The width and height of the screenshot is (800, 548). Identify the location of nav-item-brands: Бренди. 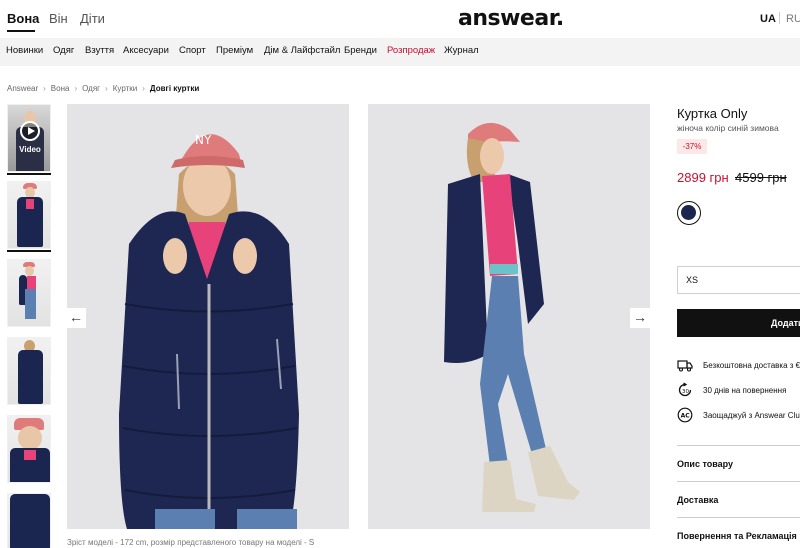
(360, 50).